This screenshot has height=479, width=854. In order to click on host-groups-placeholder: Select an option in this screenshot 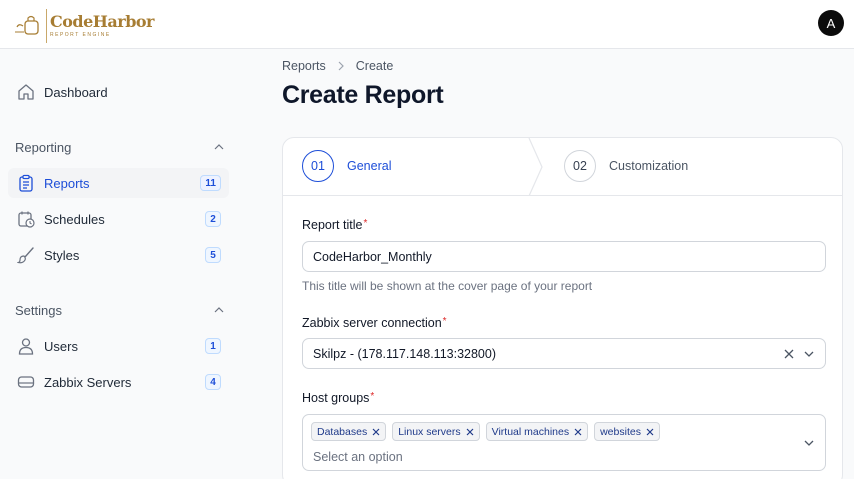, I will do `click(358, 457)`.